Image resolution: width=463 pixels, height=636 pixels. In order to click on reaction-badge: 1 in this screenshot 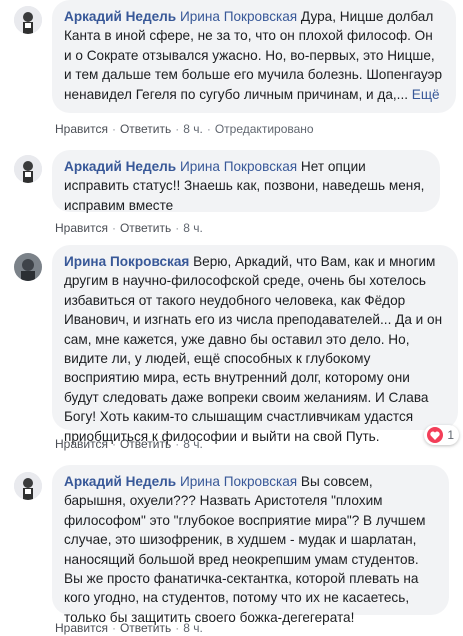, I will do `click(441, 435)`.